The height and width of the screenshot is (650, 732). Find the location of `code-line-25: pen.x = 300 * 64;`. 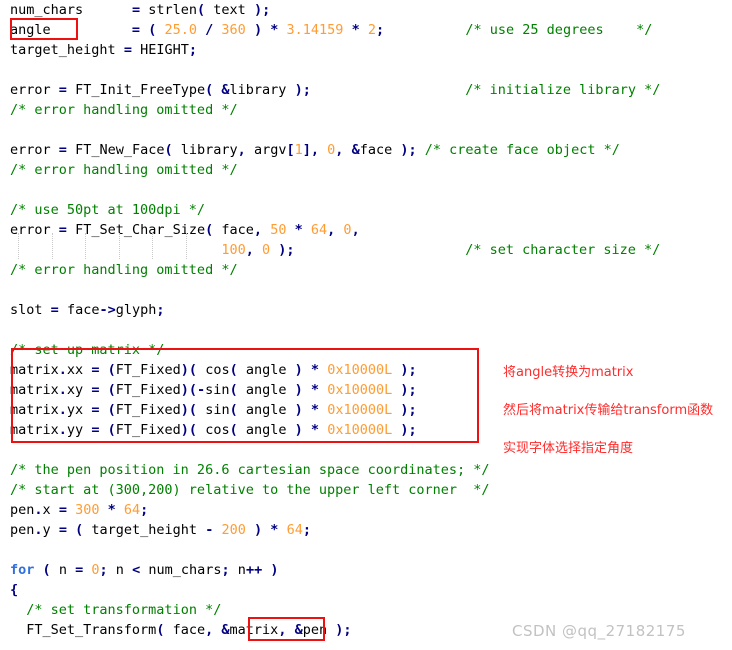

code-line-25: pen.x = 300 * 64; is located at coordinates (79, 510).